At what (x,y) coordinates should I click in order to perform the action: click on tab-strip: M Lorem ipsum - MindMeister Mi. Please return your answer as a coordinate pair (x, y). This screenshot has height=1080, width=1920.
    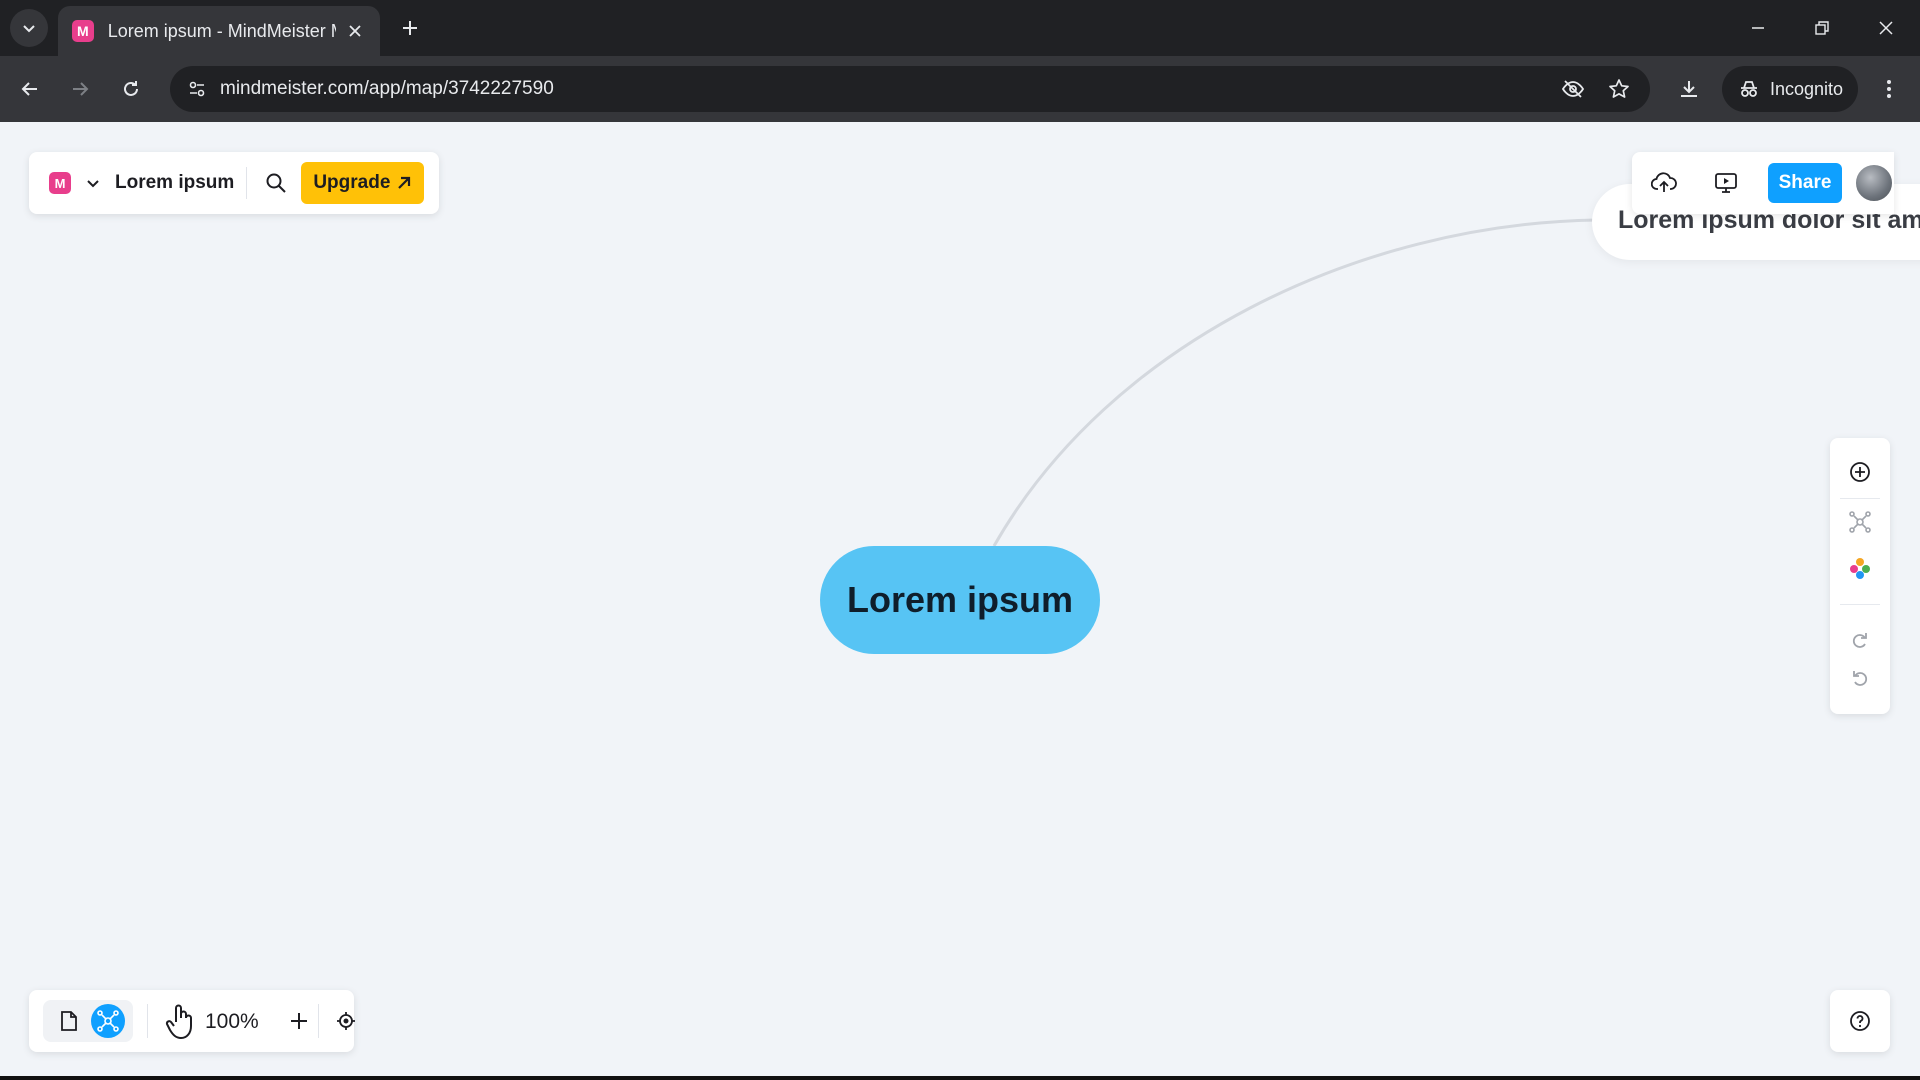
    Looking at the image, I should click on (960, 28).